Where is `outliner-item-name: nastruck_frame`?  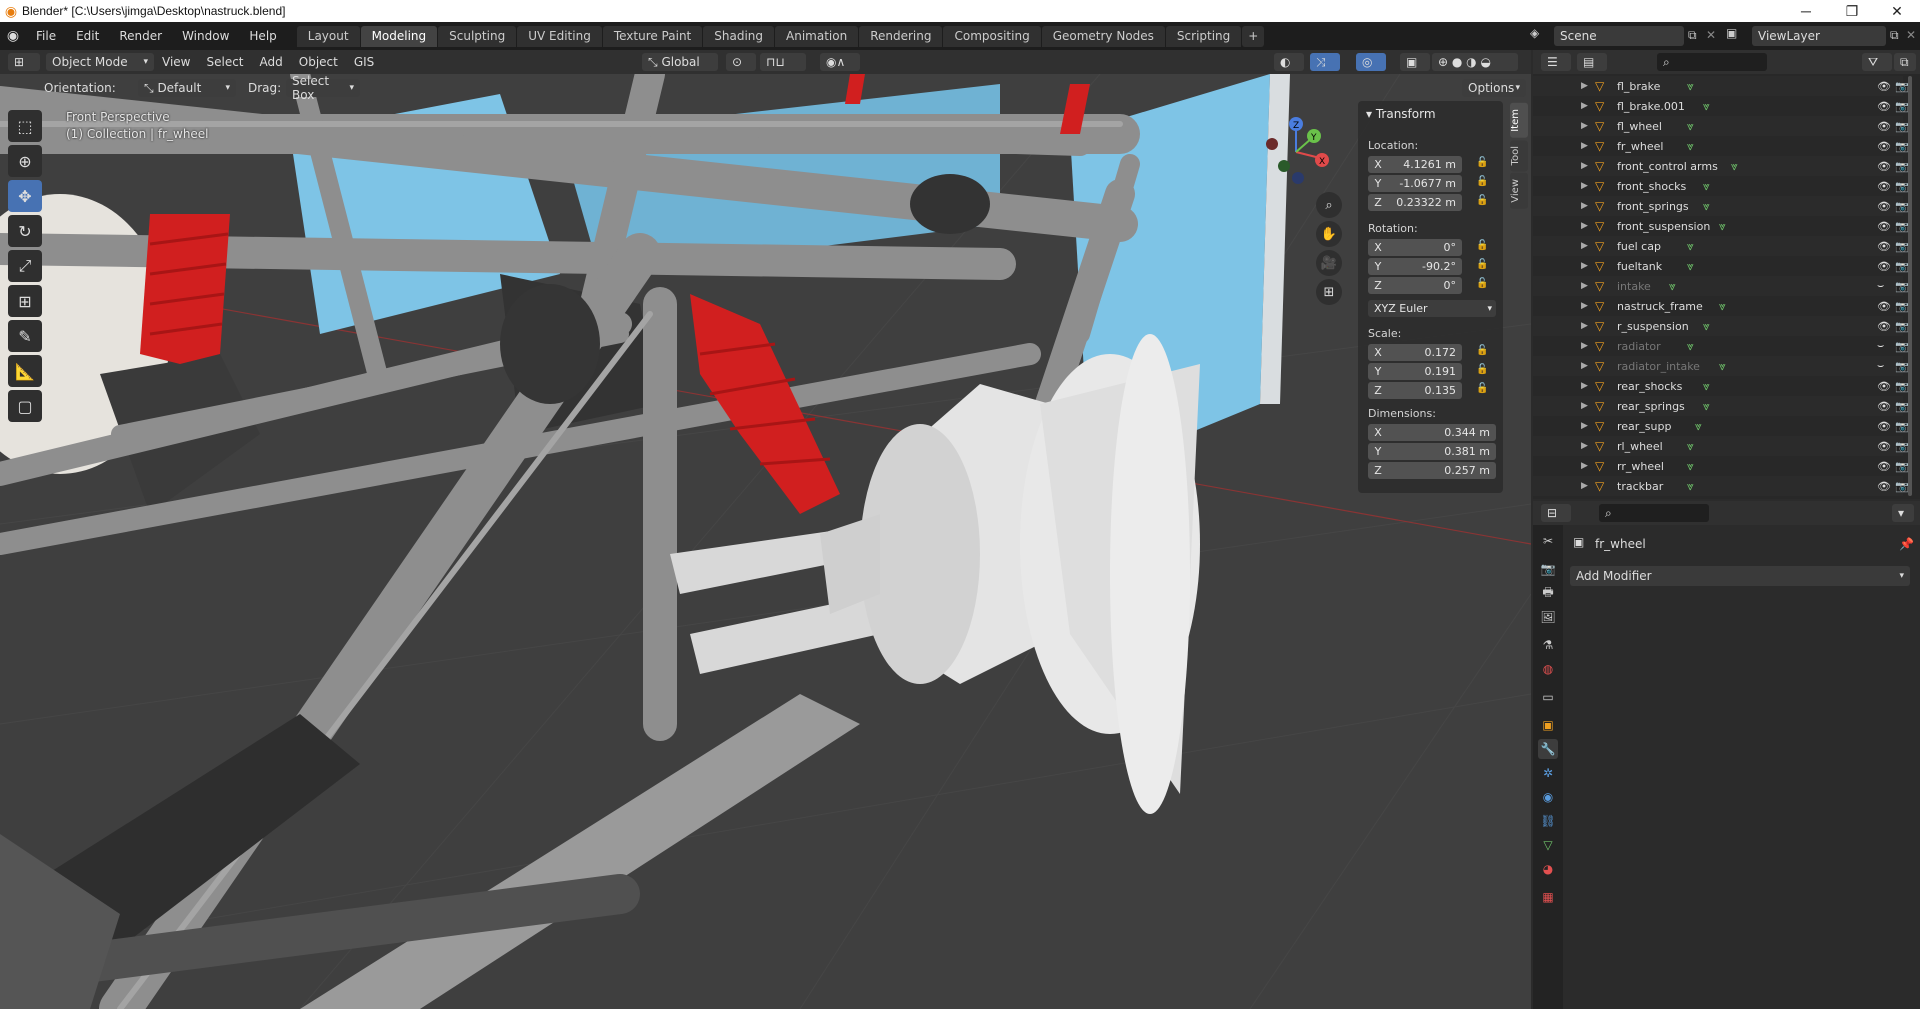
outliner-item-name: nastruck_frame is located at coordinates (1660, 306).